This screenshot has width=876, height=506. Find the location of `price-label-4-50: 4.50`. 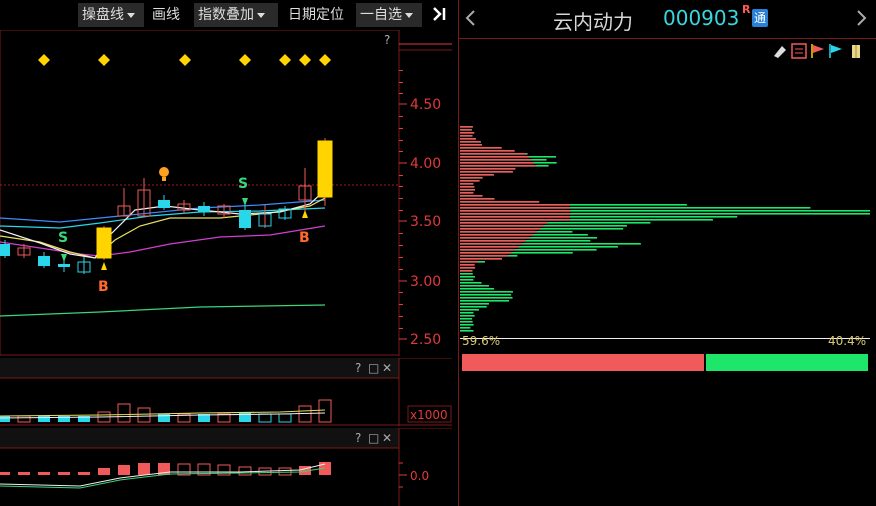

price-label-4-50: 4.50 is located at coordinates (425, 105).